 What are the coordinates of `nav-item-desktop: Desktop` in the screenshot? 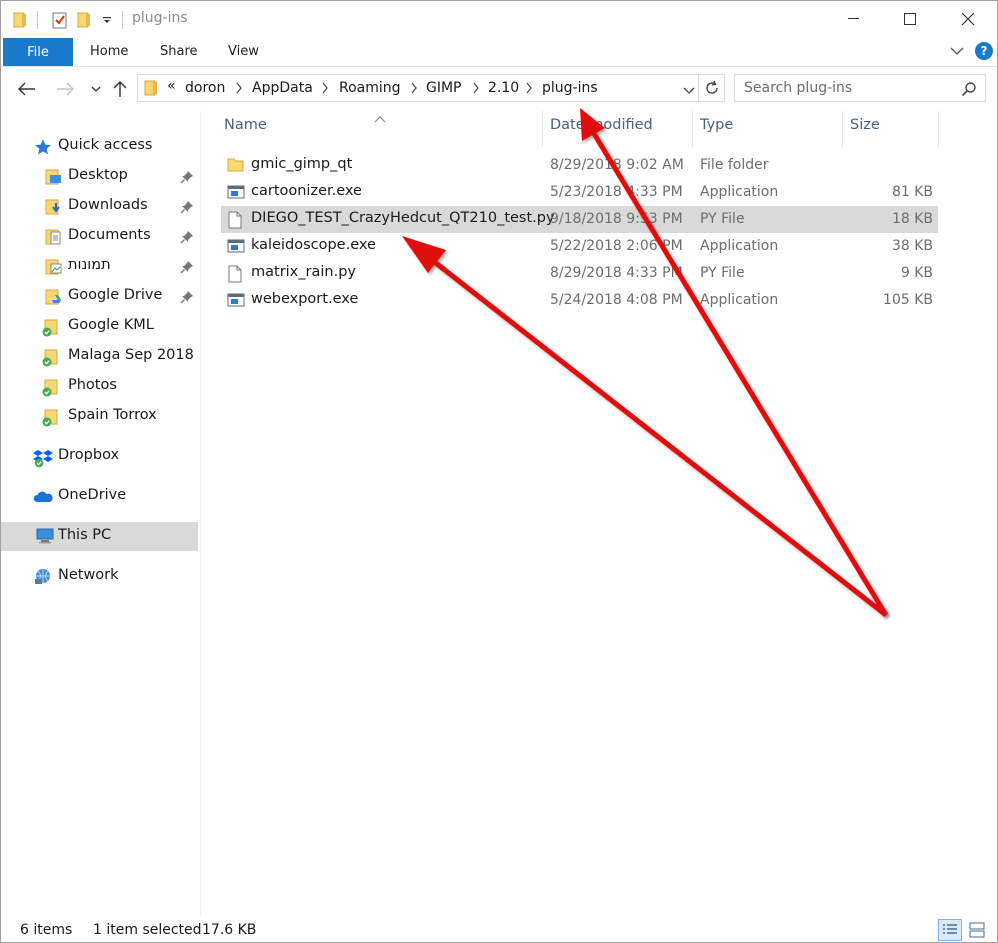 It's located at (99, 177).